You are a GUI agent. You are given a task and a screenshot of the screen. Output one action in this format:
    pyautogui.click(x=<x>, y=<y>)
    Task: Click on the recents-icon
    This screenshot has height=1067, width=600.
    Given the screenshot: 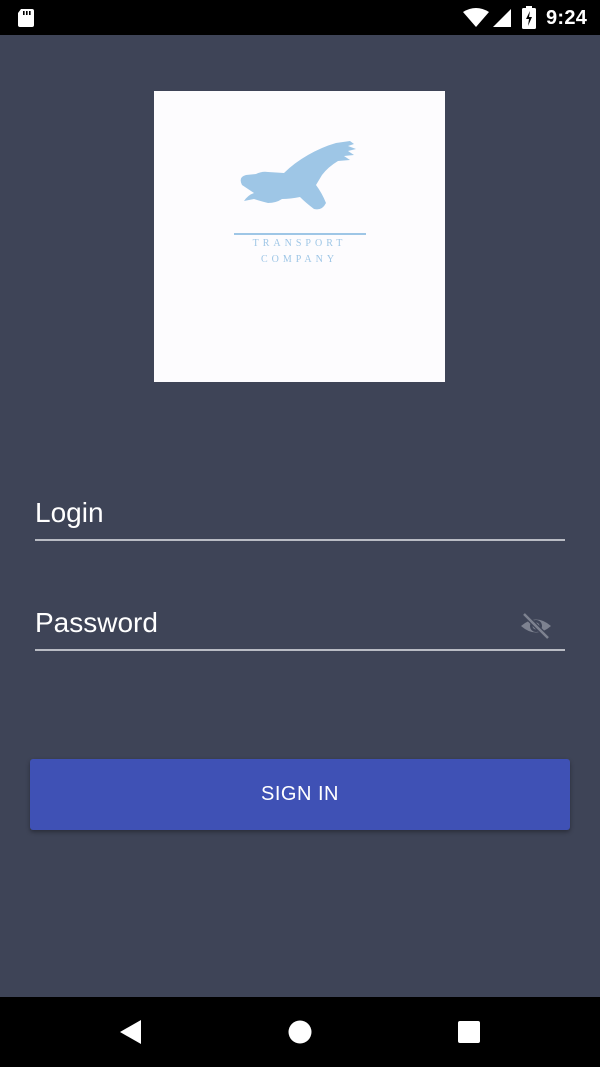 What is the action you would take?
    pyautogui.click(x=469, y=1032)
    